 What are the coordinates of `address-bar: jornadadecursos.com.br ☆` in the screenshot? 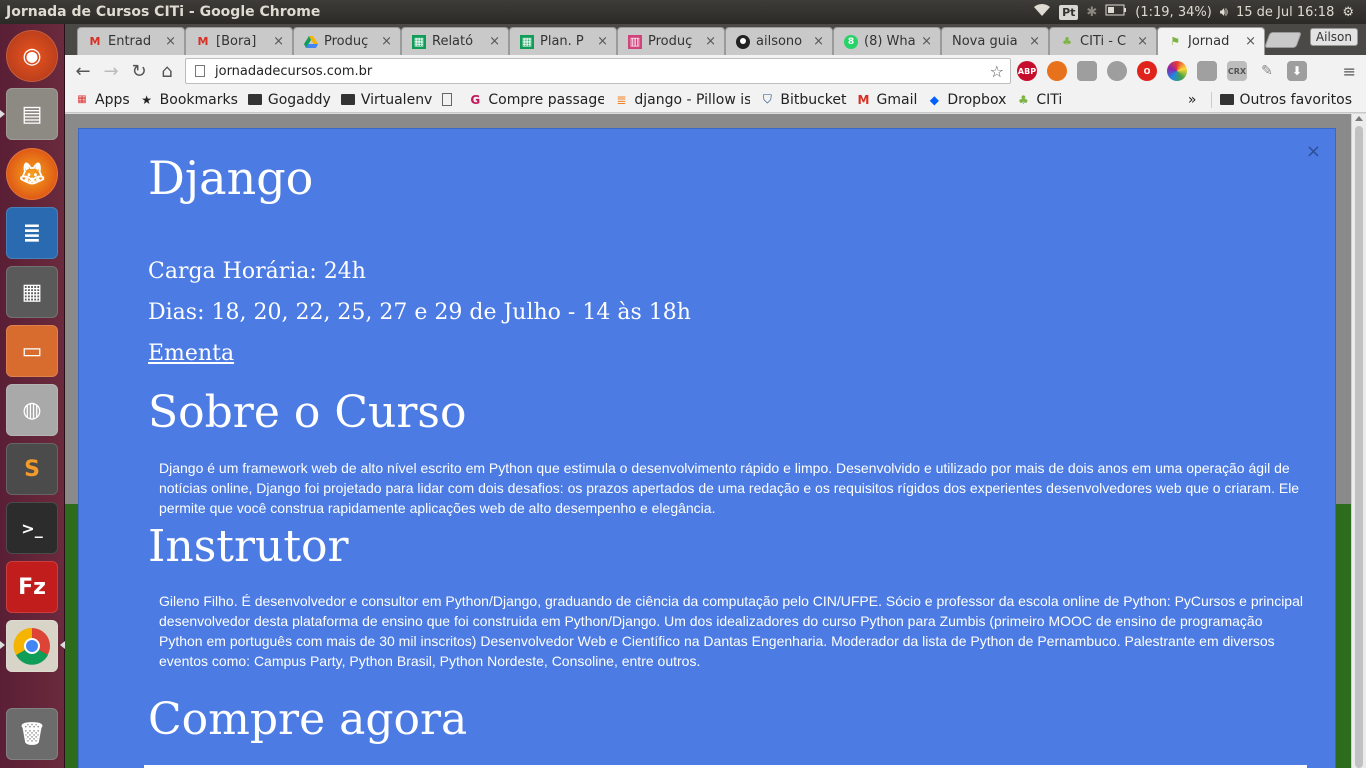 It's located at (598, 71).